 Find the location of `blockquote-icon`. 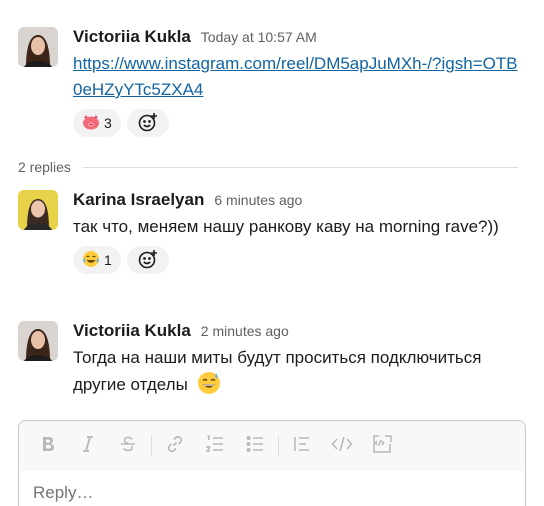

blockquote-icon is located at coordinates (302, 446).